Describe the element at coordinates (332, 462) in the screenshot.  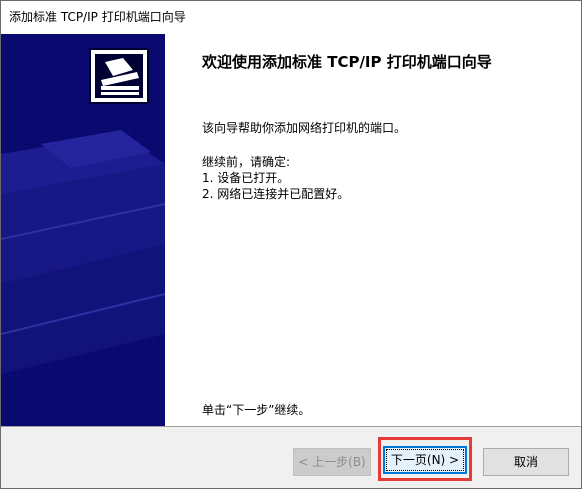
I see `back-button: < 上一步(B)` at that location.